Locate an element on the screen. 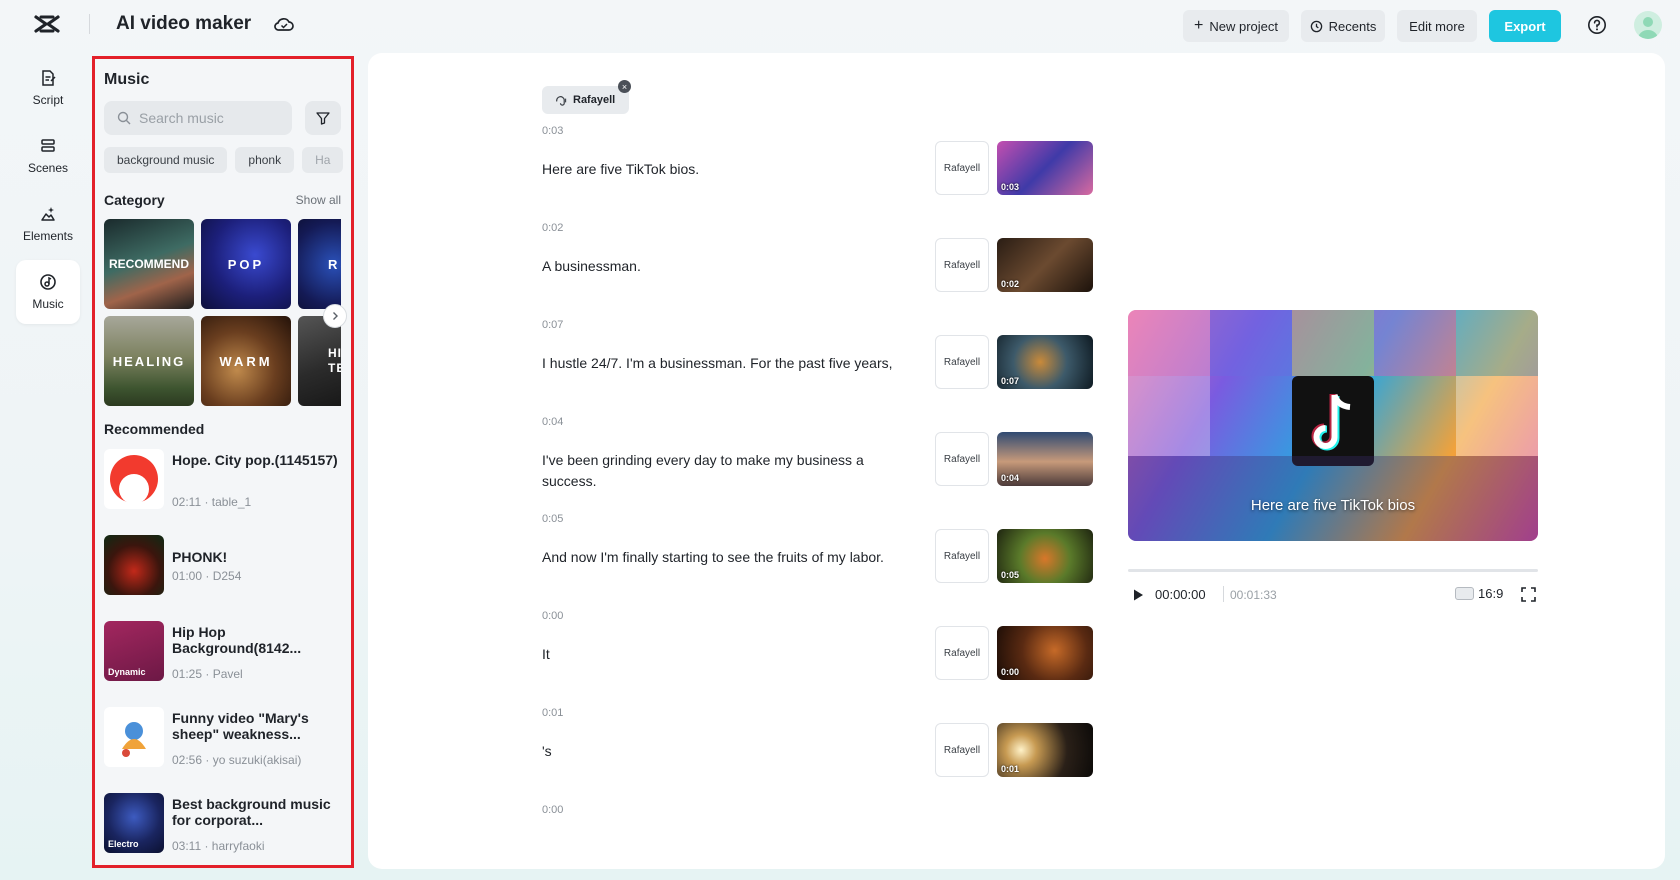  scene-thumbnail: 0:01 is located at coordinates (1045, 750).